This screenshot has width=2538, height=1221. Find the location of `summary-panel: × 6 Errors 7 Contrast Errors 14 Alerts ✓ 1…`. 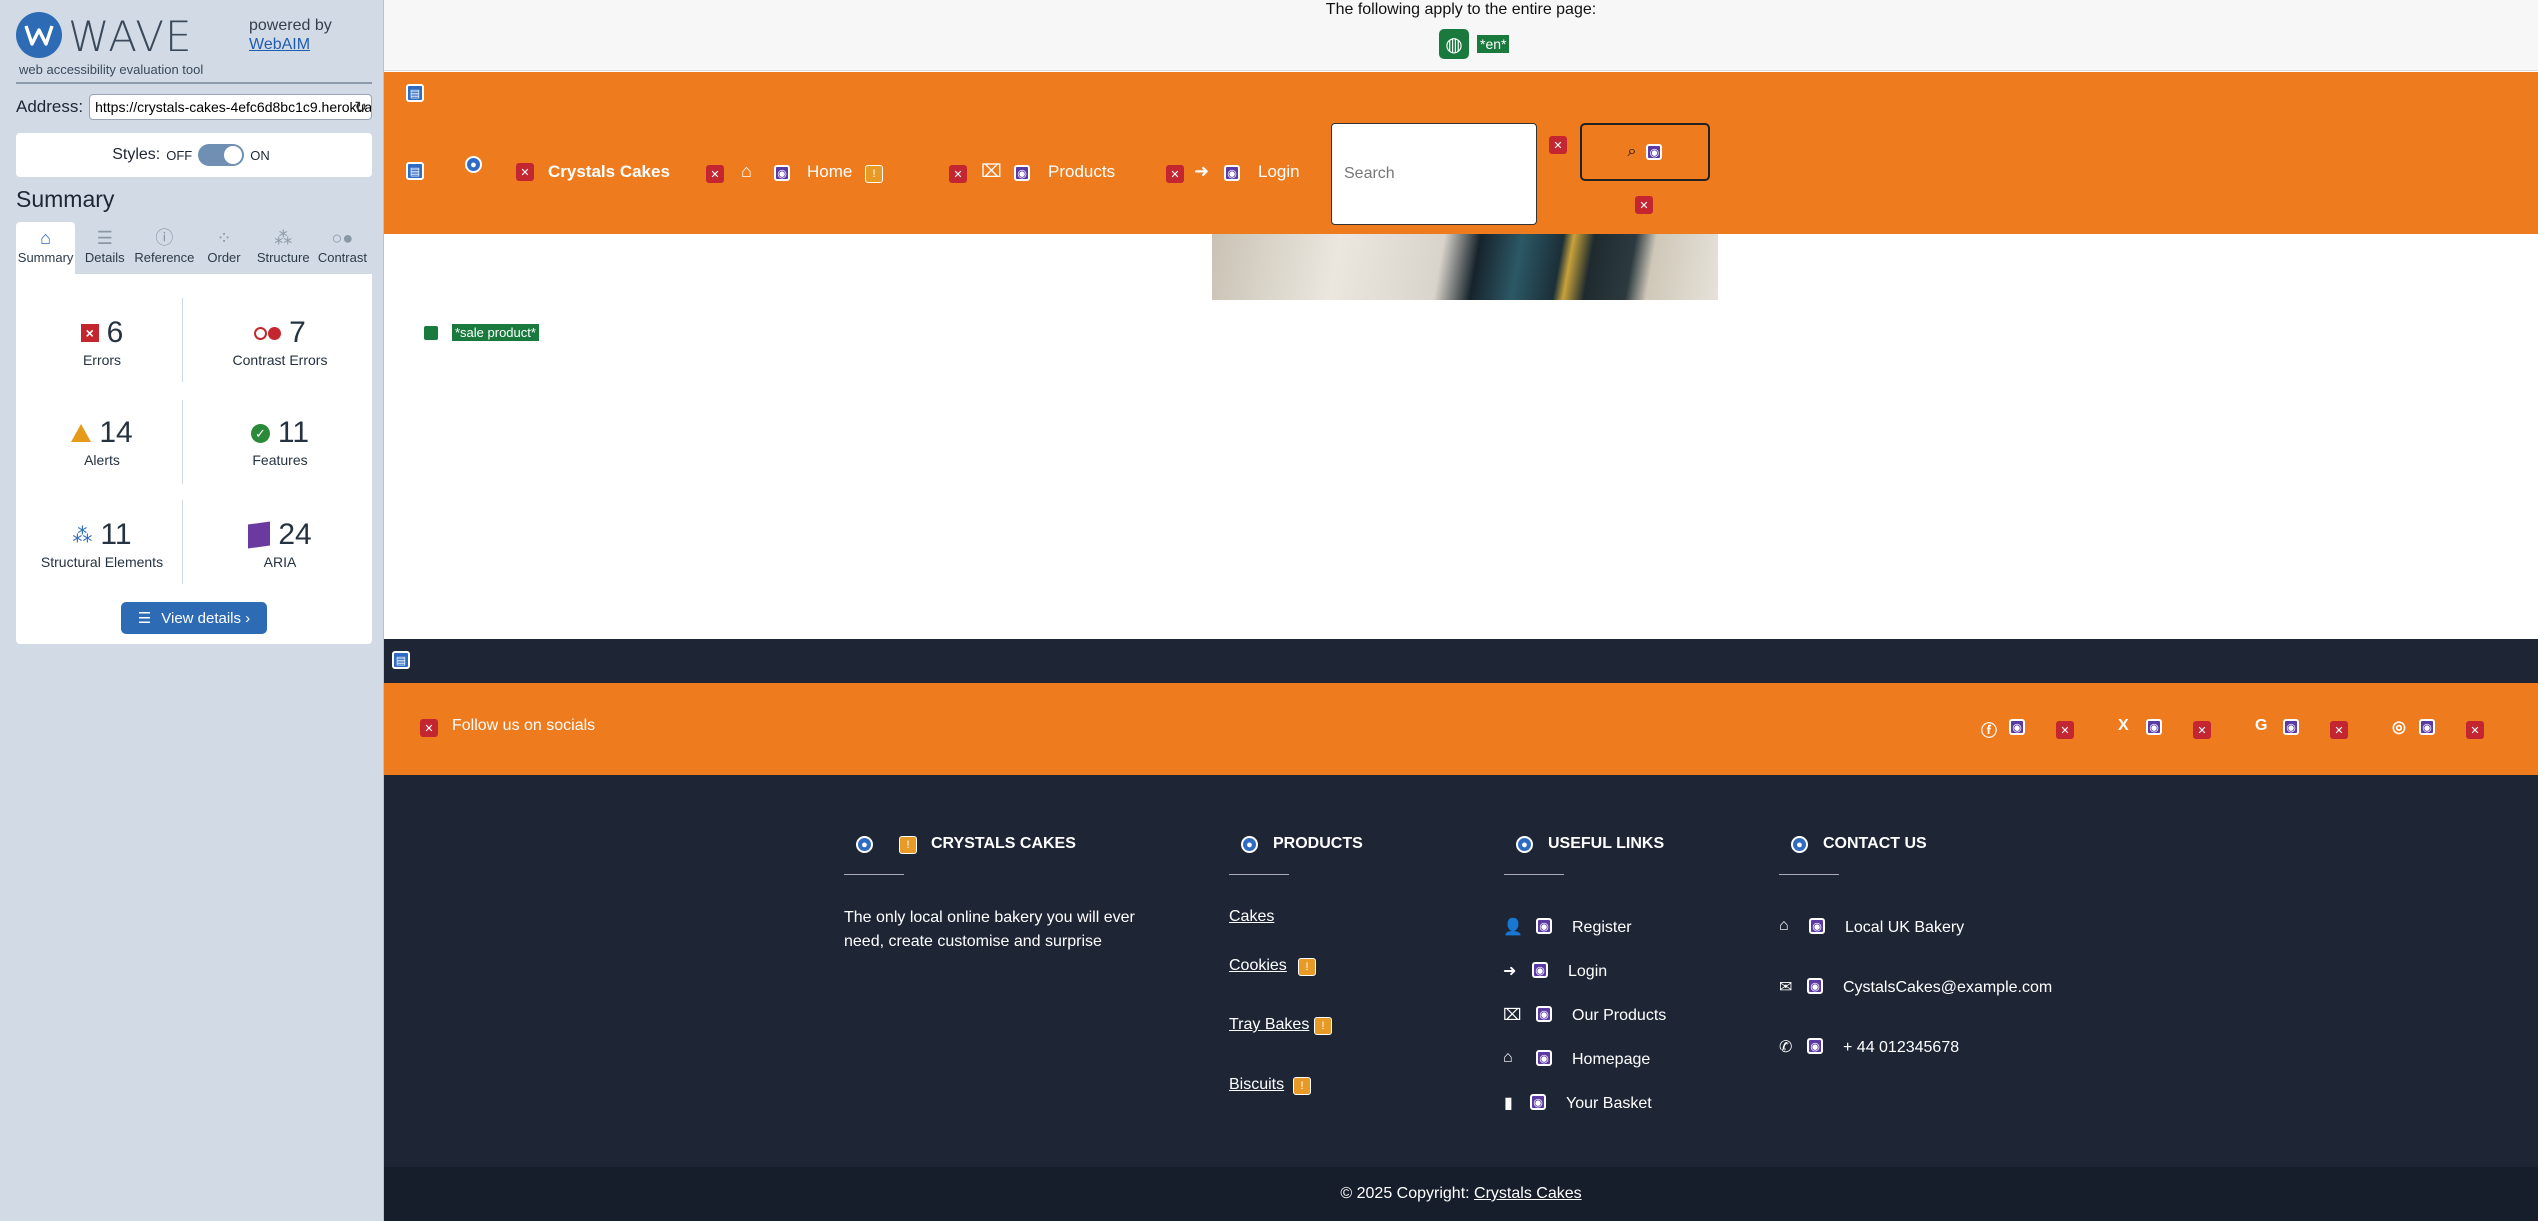

summary-panel: × 6 Errors 7 Contrast Errors 14 Alerts ✓ 1… is located at coordinates (194, 459).